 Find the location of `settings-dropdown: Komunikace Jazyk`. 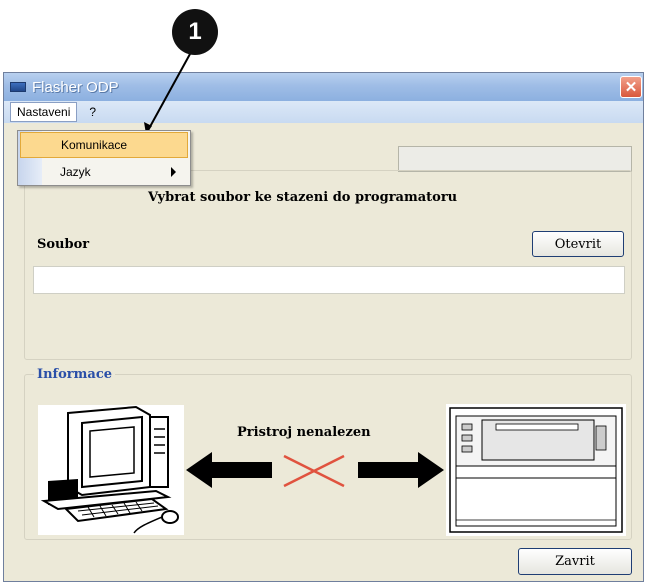

settings-dropdown: Komunikace Jazyk is located at coordinates (104, 158).